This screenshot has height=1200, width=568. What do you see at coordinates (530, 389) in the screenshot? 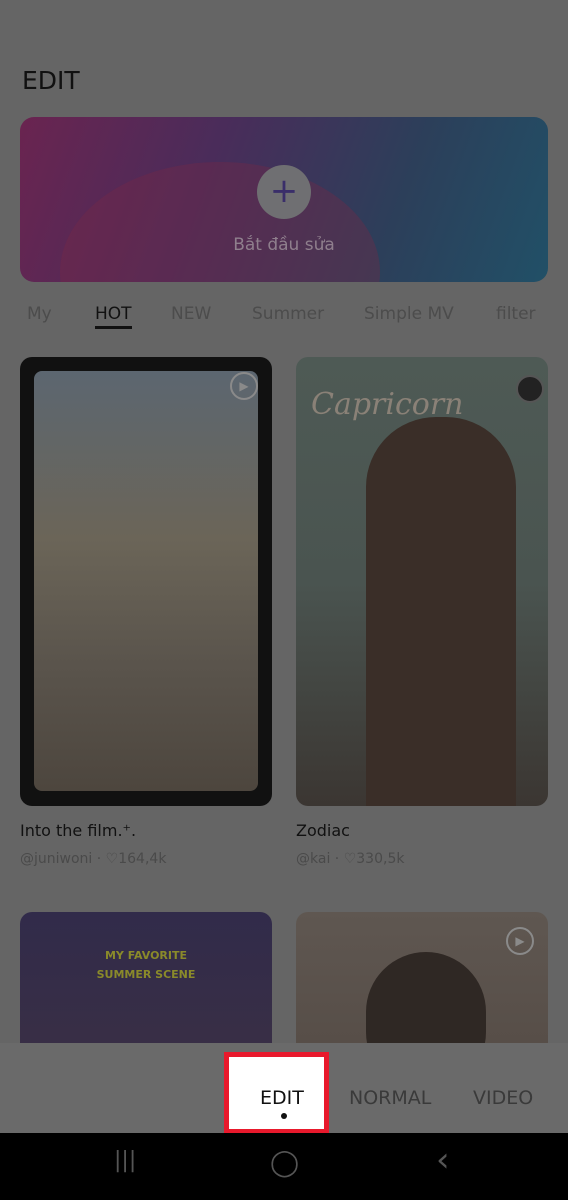
I see `sun-decoration-icon` at bounding box center [530, 389].